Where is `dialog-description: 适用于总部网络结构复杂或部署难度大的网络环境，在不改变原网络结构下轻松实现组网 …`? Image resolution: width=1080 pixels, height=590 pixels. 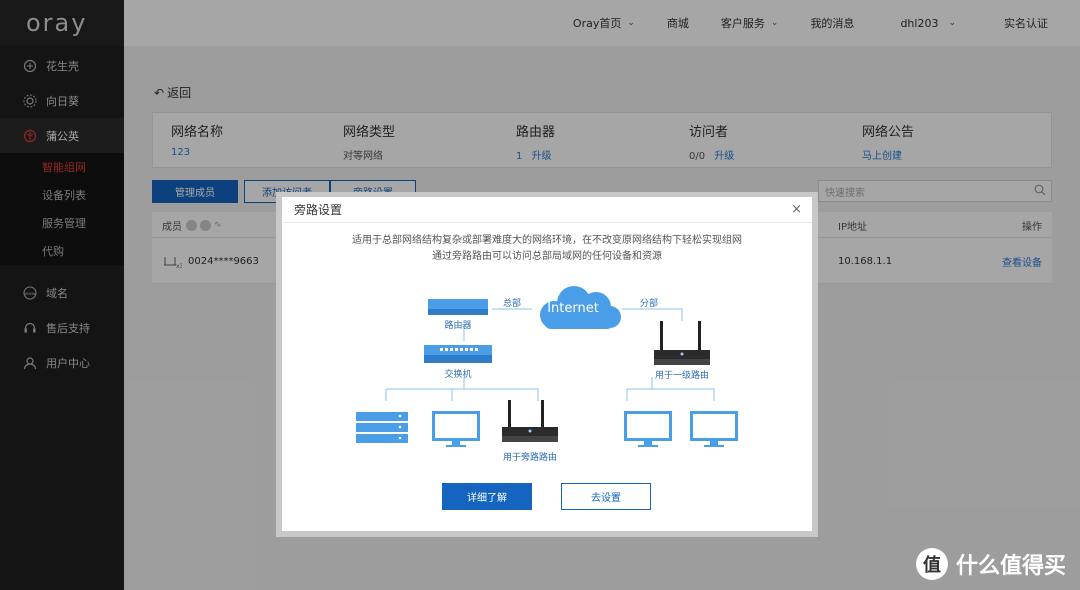
dialog-description: 适用于总部网络结构复杂或部署难度大的网络环境，在不改变原网络结构下轻松实现组网 … is located at coordinates (547, 249).